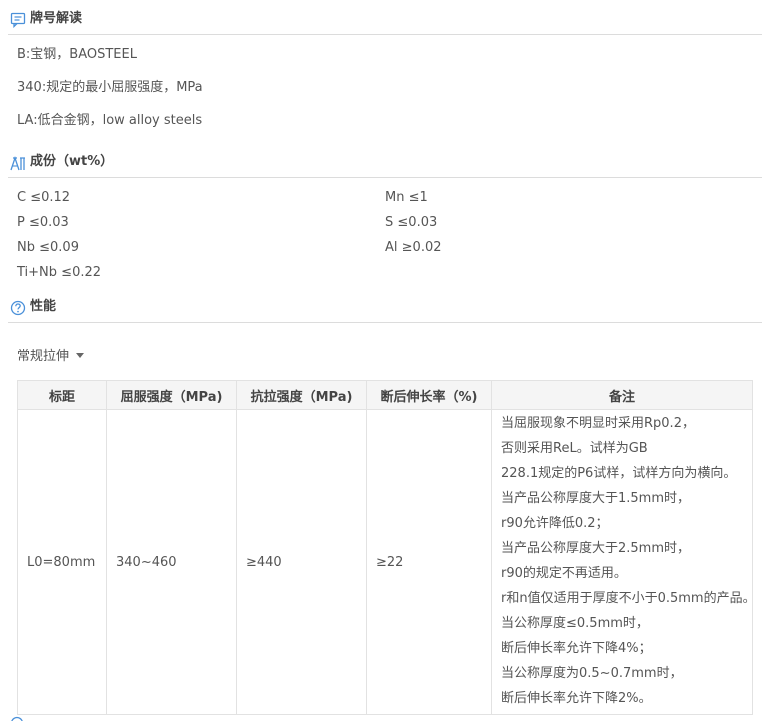 This screenshot has width=766, height=721. Describe the element at coordinates (98, 717) in the screenshot. I see `next-section-peek` at that location.